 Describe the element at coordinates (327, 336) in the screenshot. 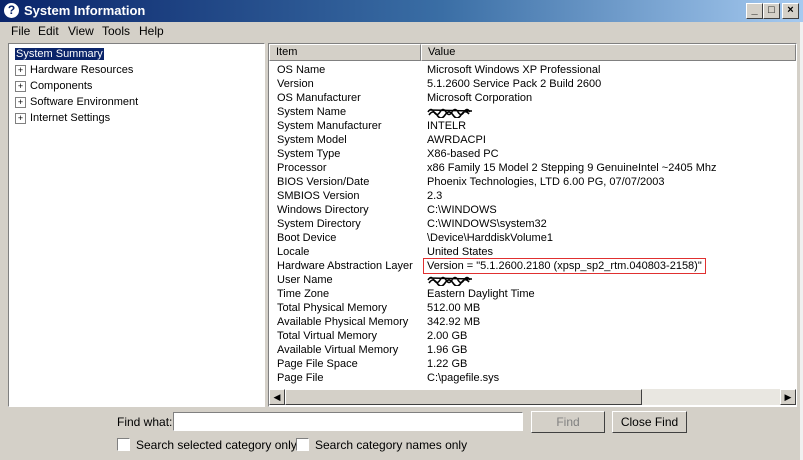

I see `row-item-cell: Total Virtual Memory` at that location.